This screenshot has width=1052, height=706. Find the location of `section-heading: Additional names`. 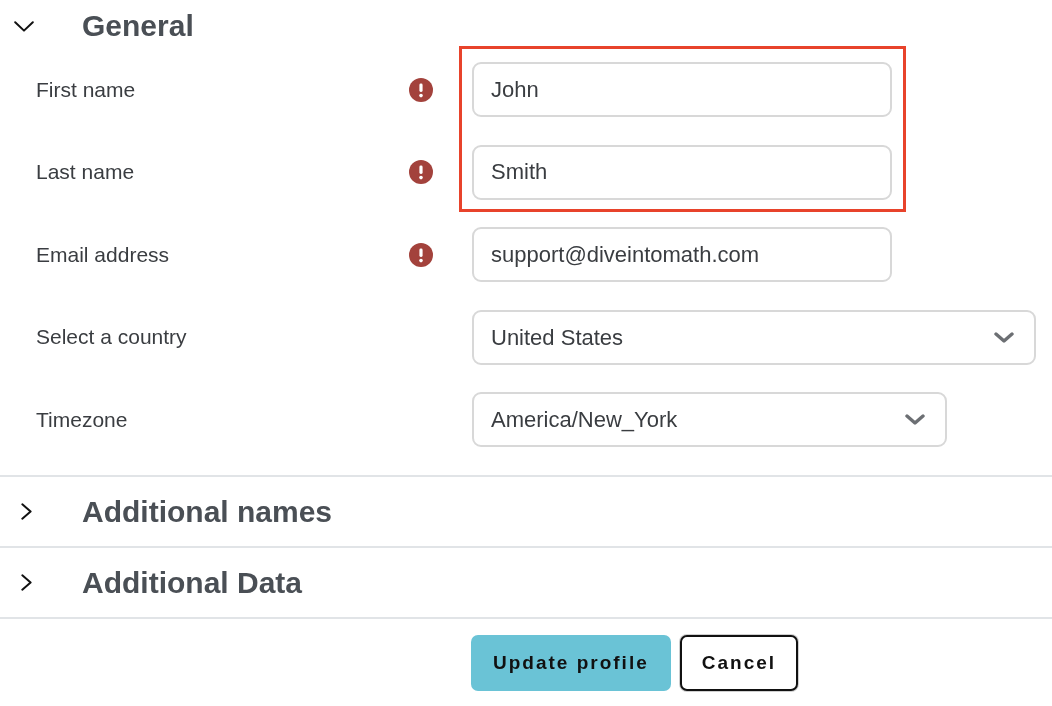

section-heading: Additional names is located at coordinates (207, 511).